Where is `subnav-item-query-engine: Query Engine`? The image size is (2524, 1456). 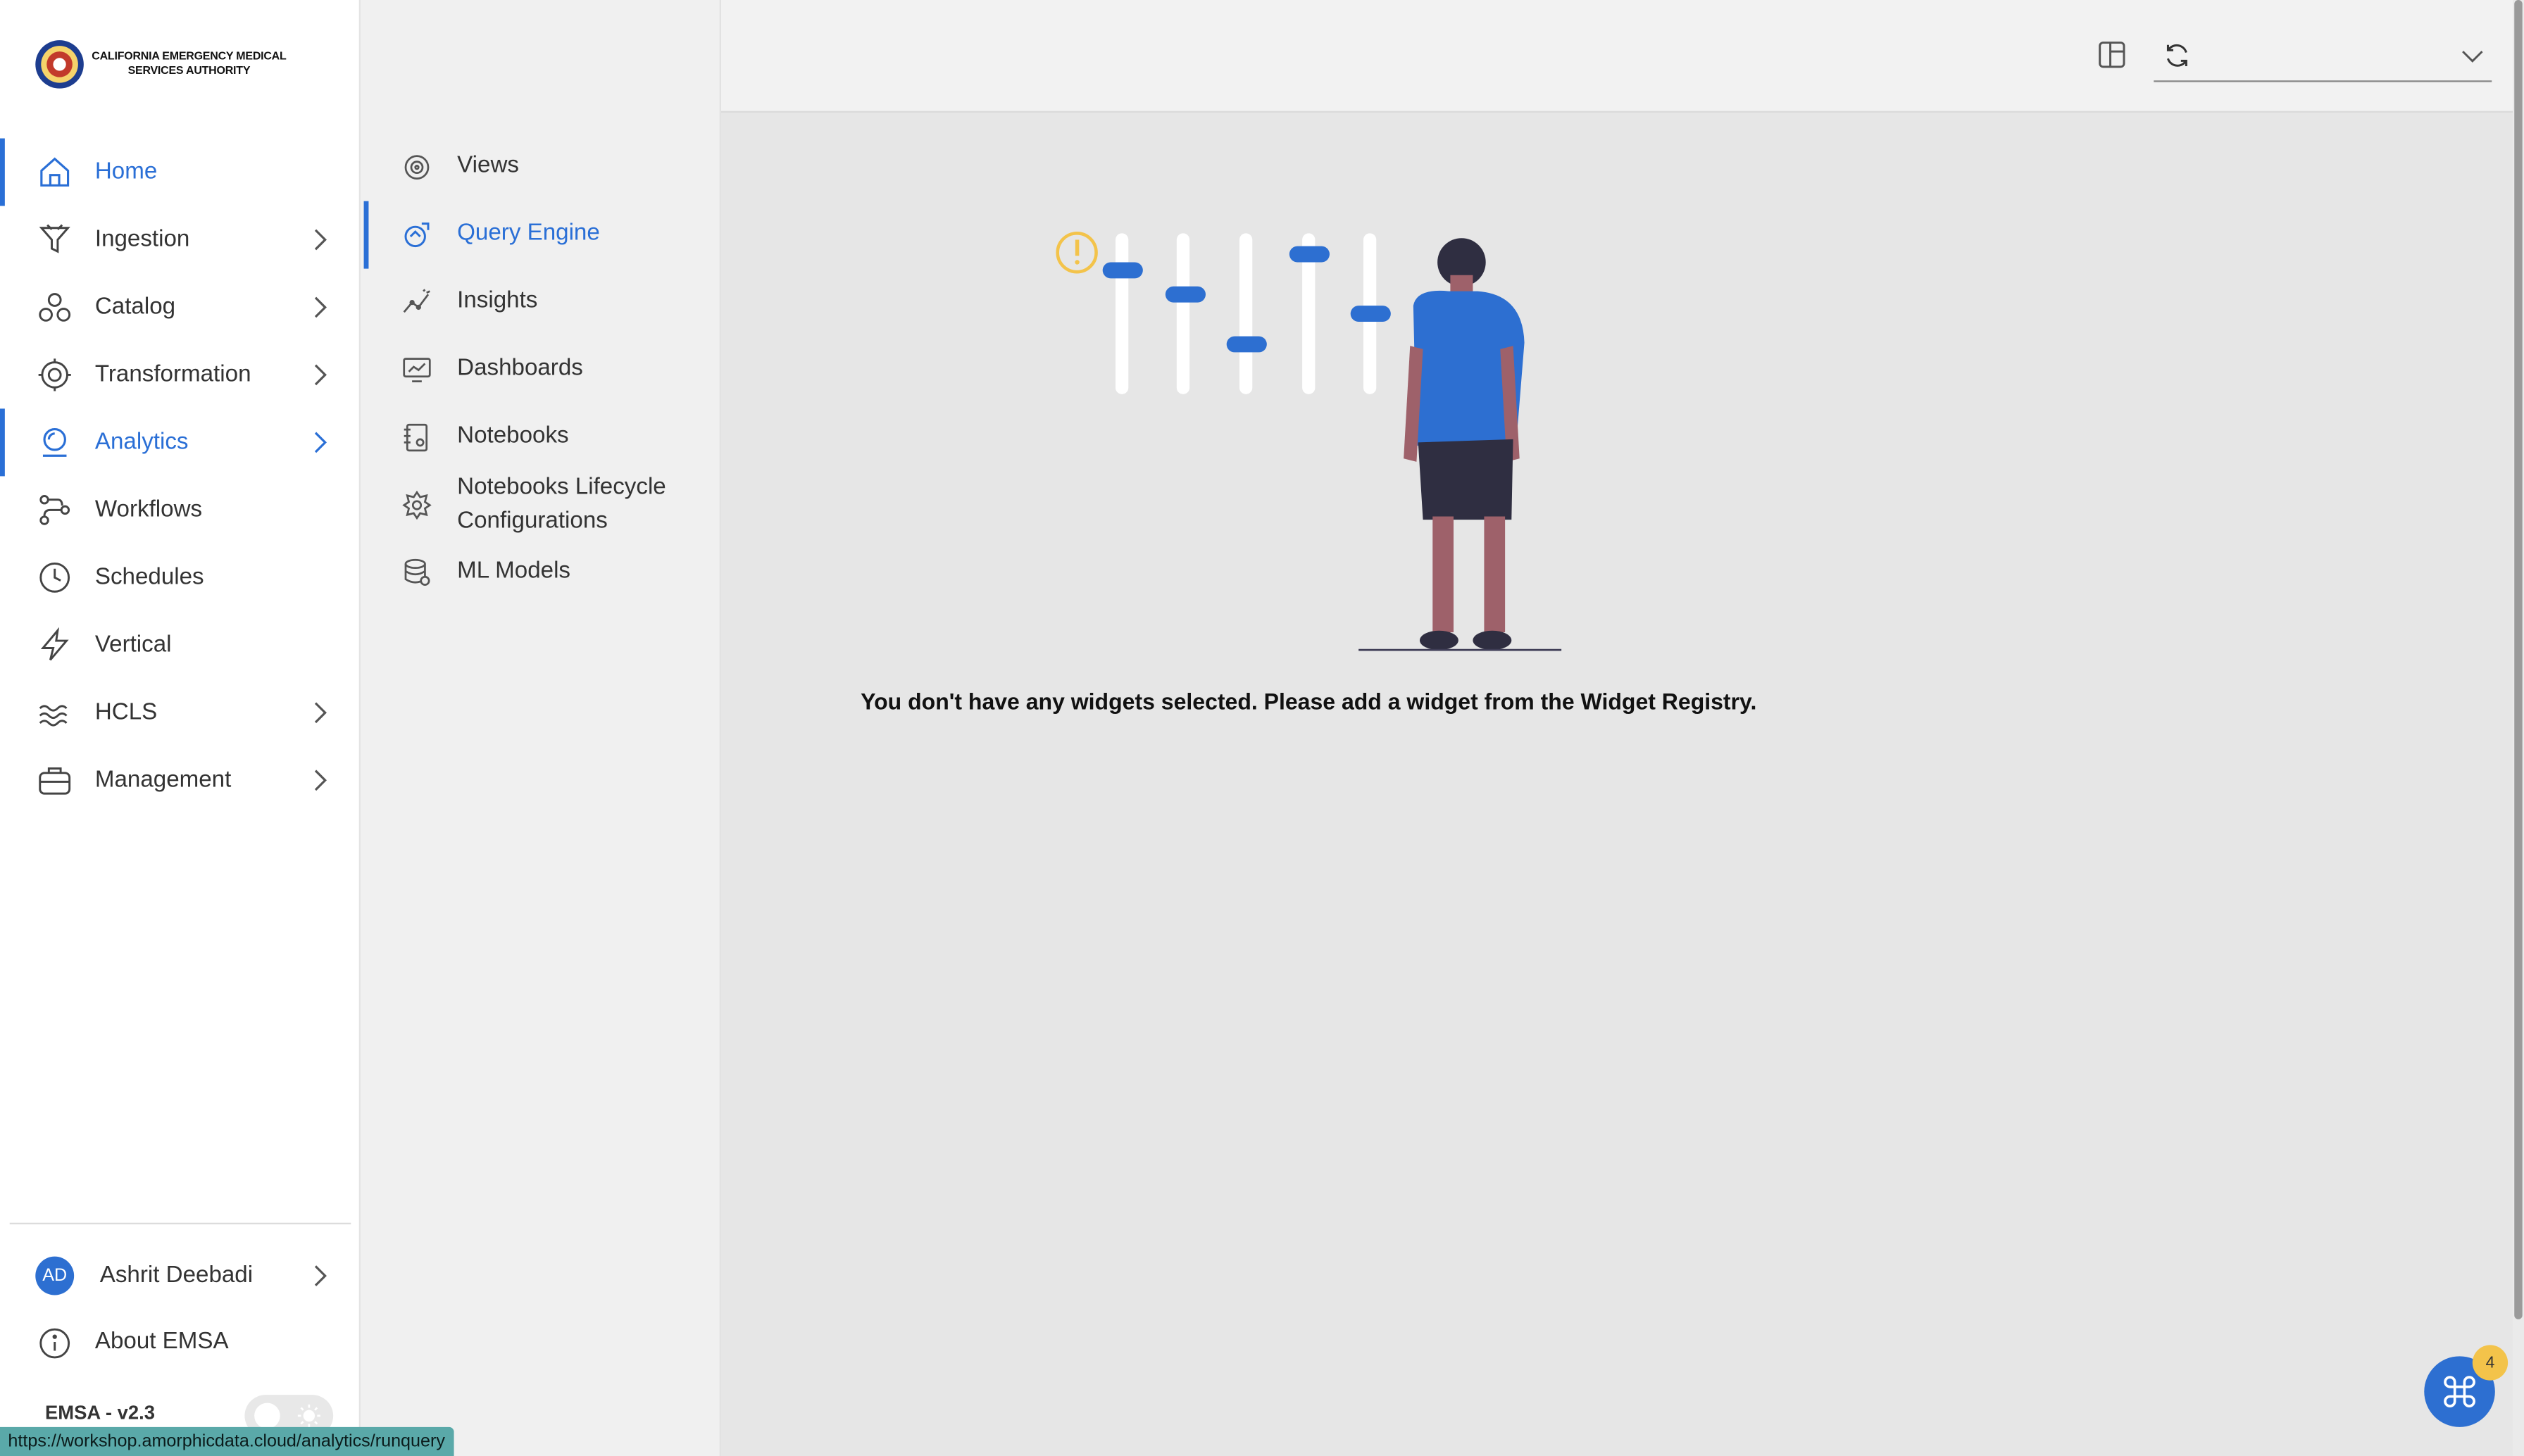 subnav-item-query-engine: Query Engine is located at coordinates (540, 235).